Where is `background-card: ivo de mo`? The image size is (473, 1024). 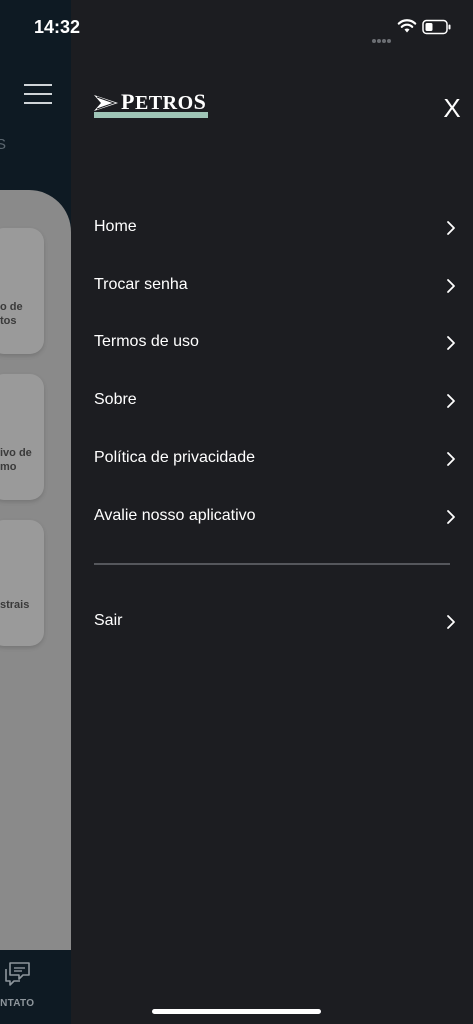
background-card: ivo de mo is located at coordinates (22, 437).